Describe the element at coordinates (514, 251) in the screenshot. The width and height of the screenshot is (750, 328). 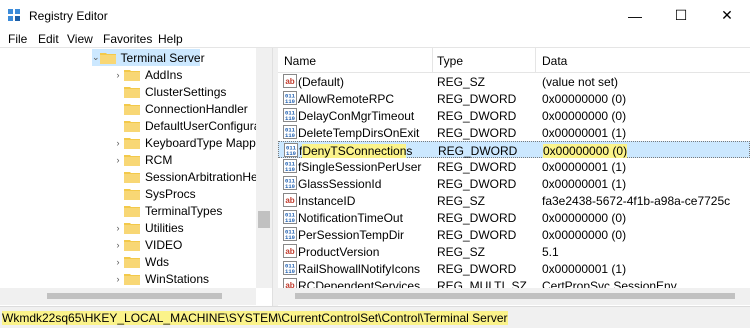
I see `value-row: ab ProductVersion REG_SZ 5.1` at that location.